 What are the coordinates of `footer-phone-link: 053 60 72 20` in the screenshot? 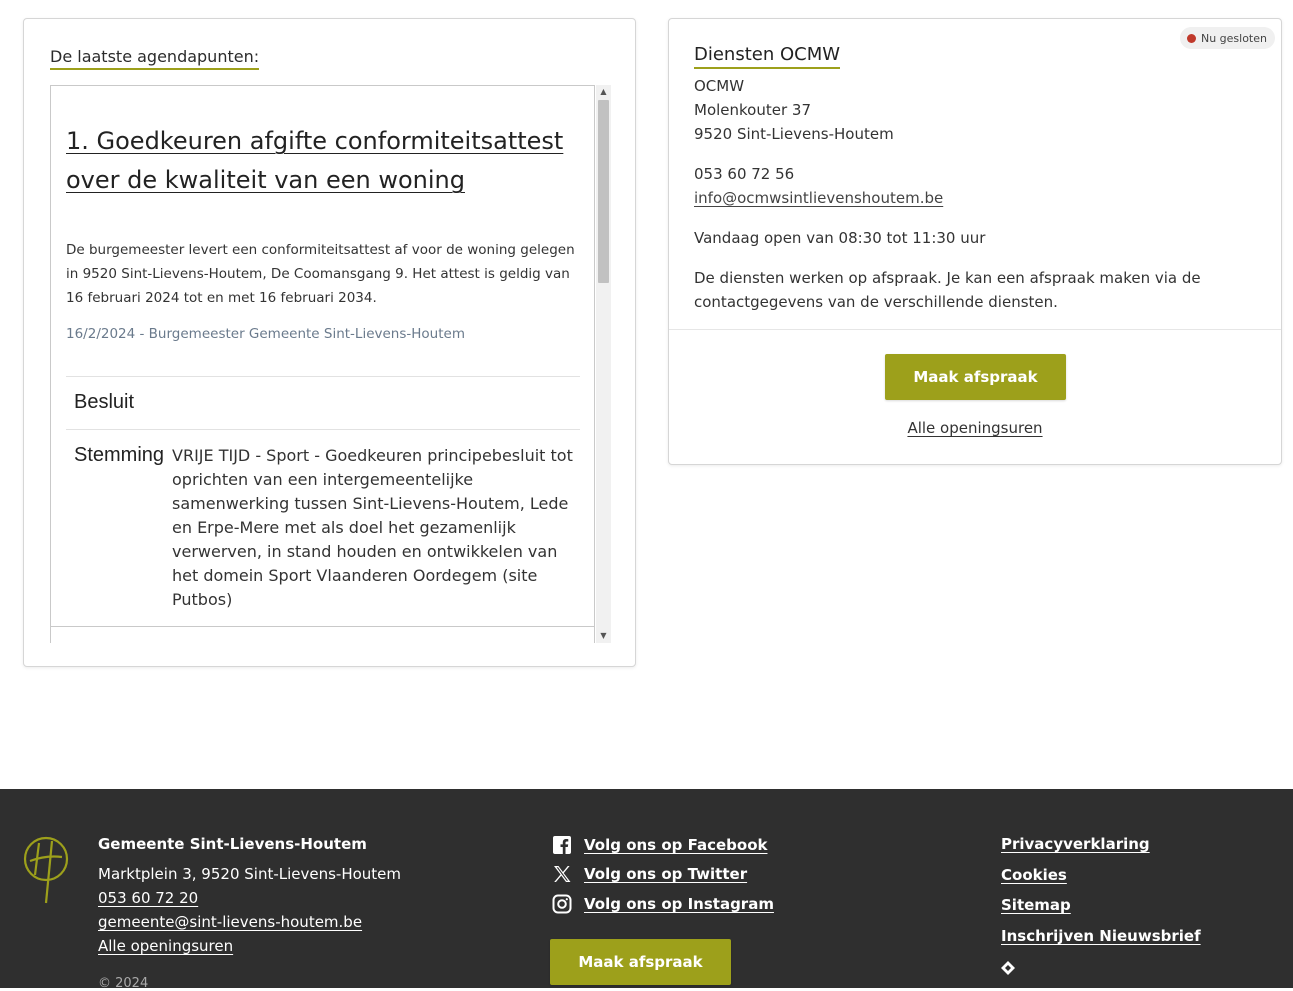 It's located at (148, 898).